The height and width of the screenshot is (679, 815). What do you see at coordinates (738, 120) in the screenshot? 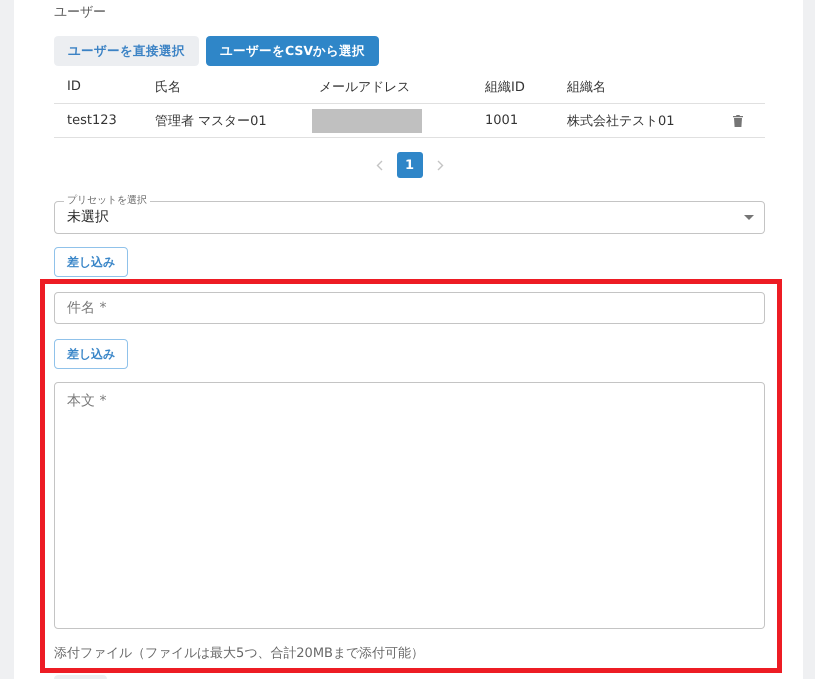
I see `trash-icon` at bounding box center [738, 120].